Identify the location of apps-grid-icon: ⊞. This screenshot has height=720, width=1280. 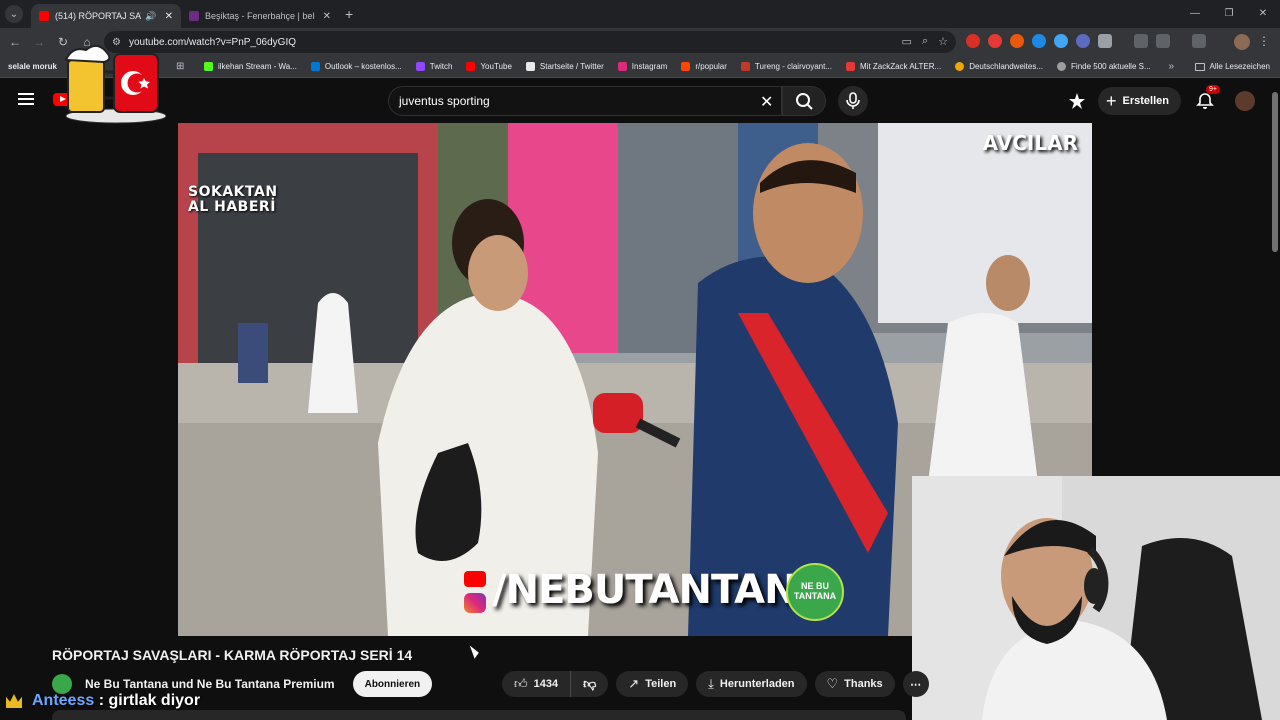
(180, 66).